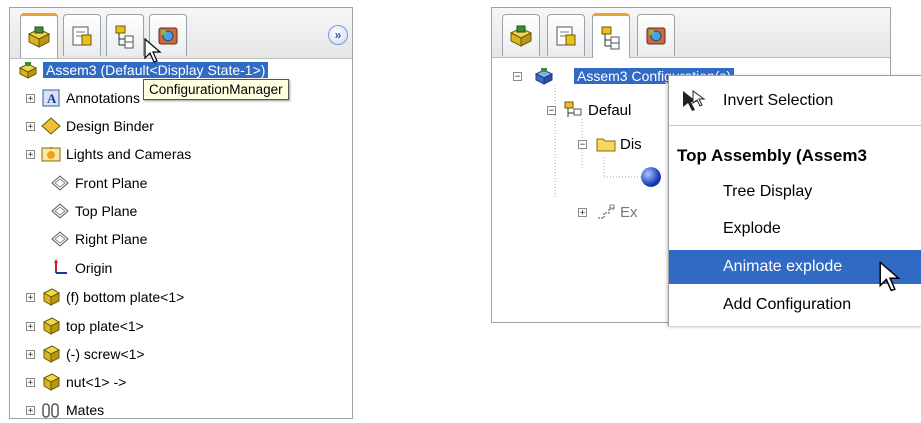 This screenshot has width=921, height=423. I want to click on manager-tab-bar, so click(691, 33).